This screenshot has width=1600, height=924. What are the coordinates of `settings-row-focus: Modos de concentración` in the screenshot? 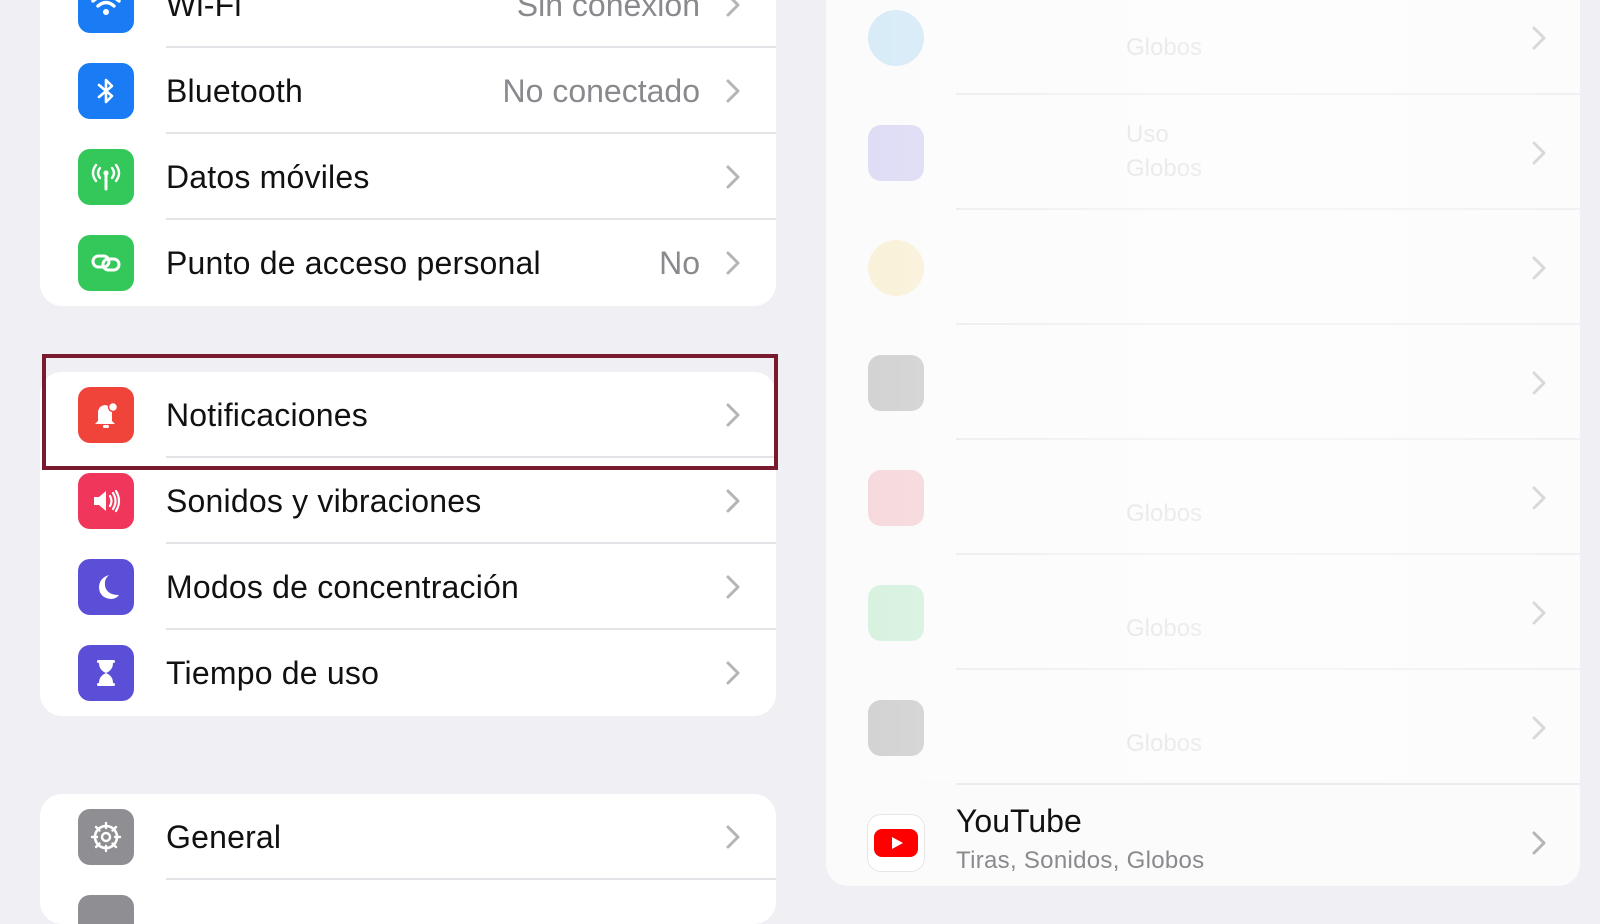 It's located at (408, 587).